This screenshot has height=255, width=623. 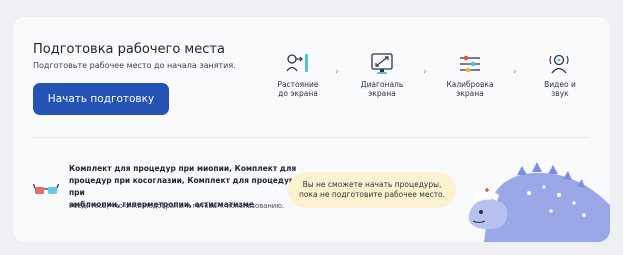 What do you see at coordinates (311, 137) in the screenshot?
I see `divider` at bounding box center [311, 137].